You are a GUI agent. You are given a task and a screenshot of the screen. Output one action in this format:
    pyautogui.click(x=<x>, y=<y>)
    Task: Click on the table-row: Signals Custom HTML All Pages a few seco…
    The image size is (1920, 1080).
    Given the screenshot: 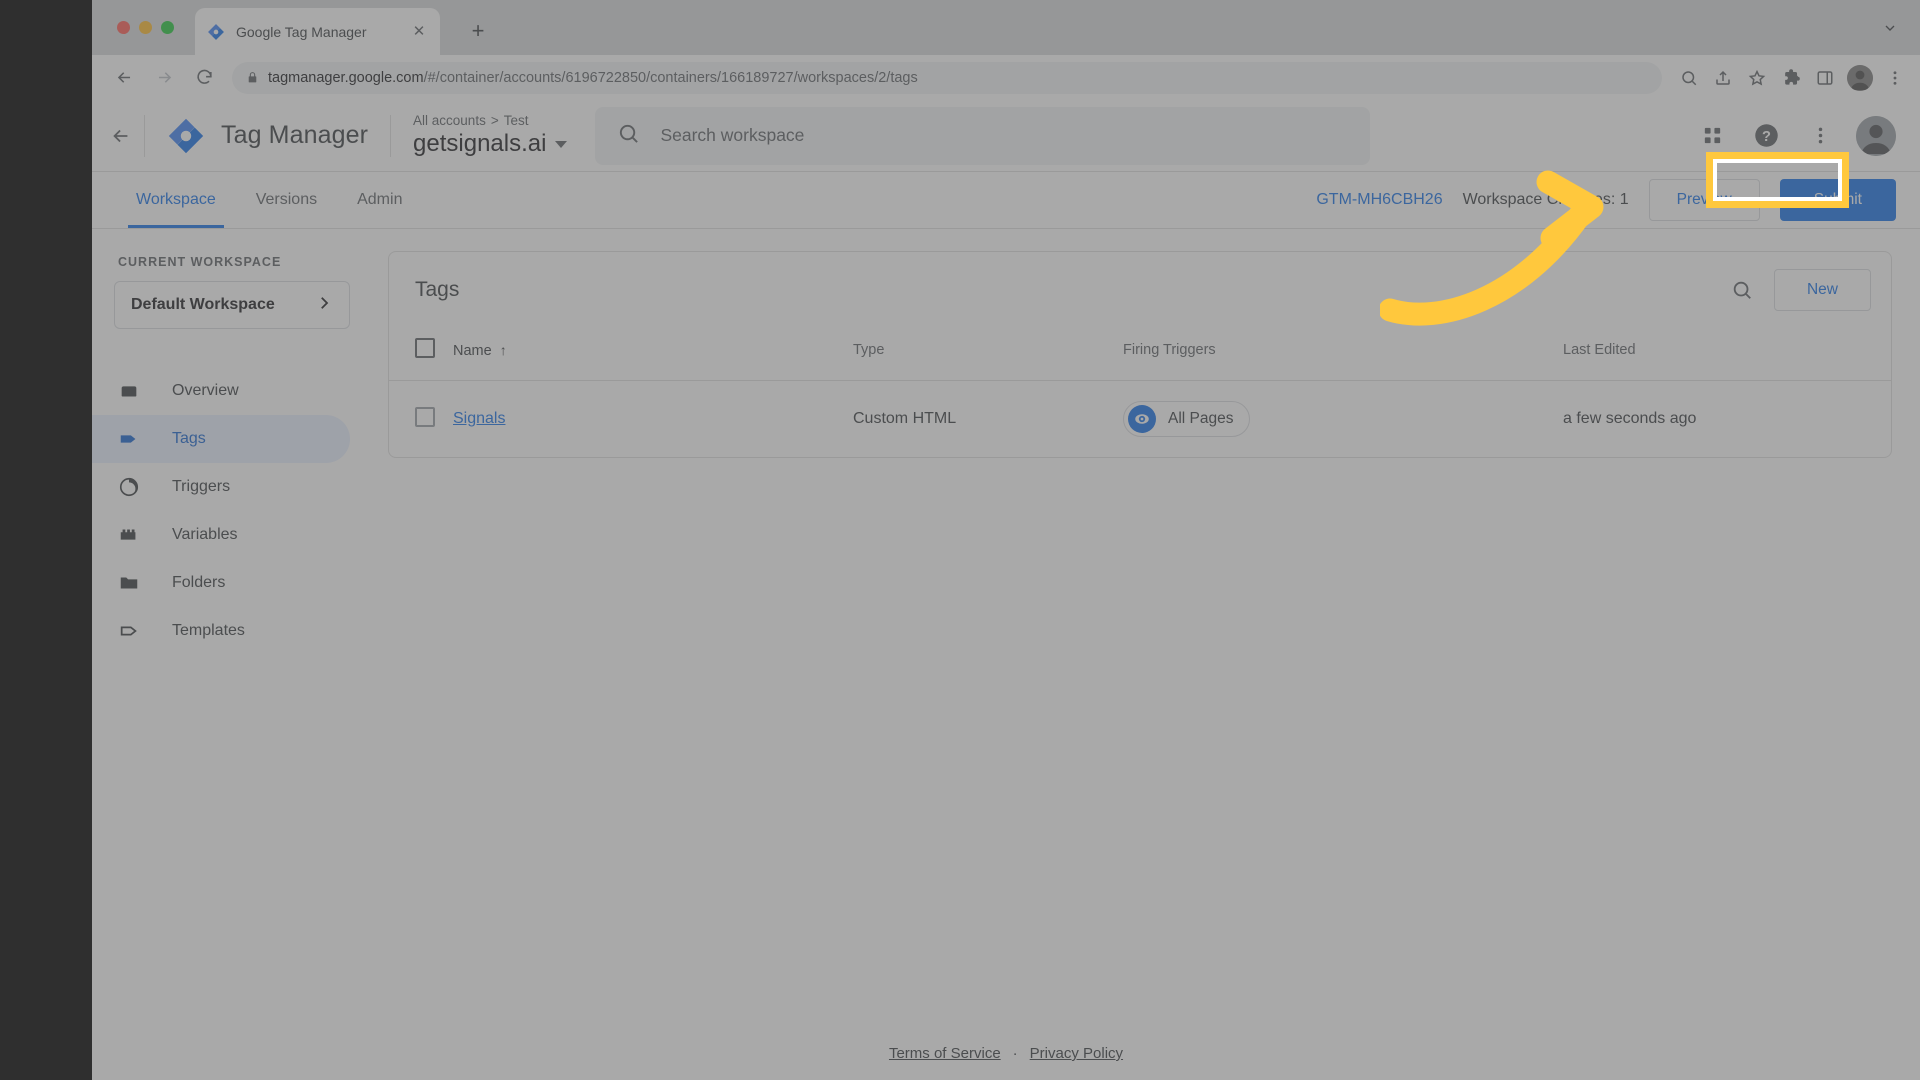 What is the action you would take?
    pyautogui.click(x=1140, y=419)
    